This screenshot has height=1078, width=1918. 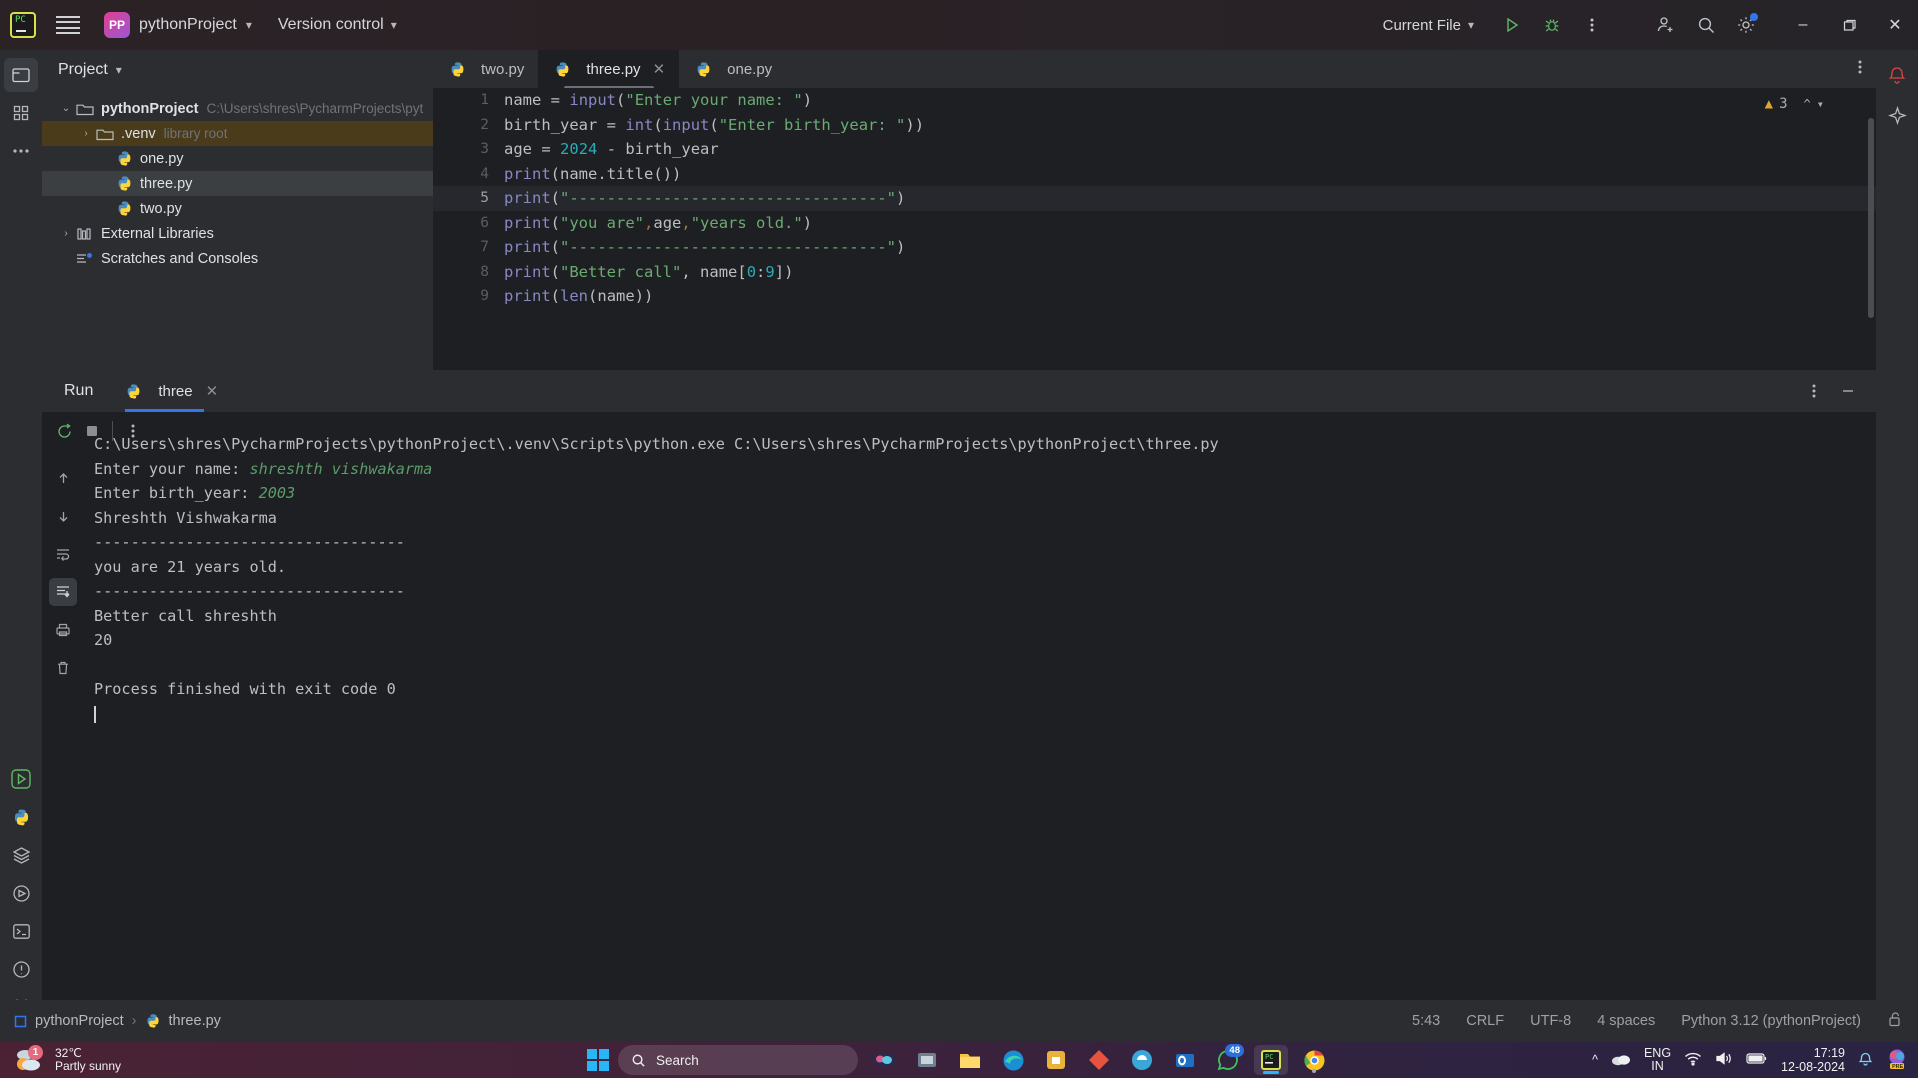 What do you see at coordinates (1794, 104) in the screenshot?
I see `inspection-widget: ▲ 3 ^ ▾` at bounding box center [1794, 104].